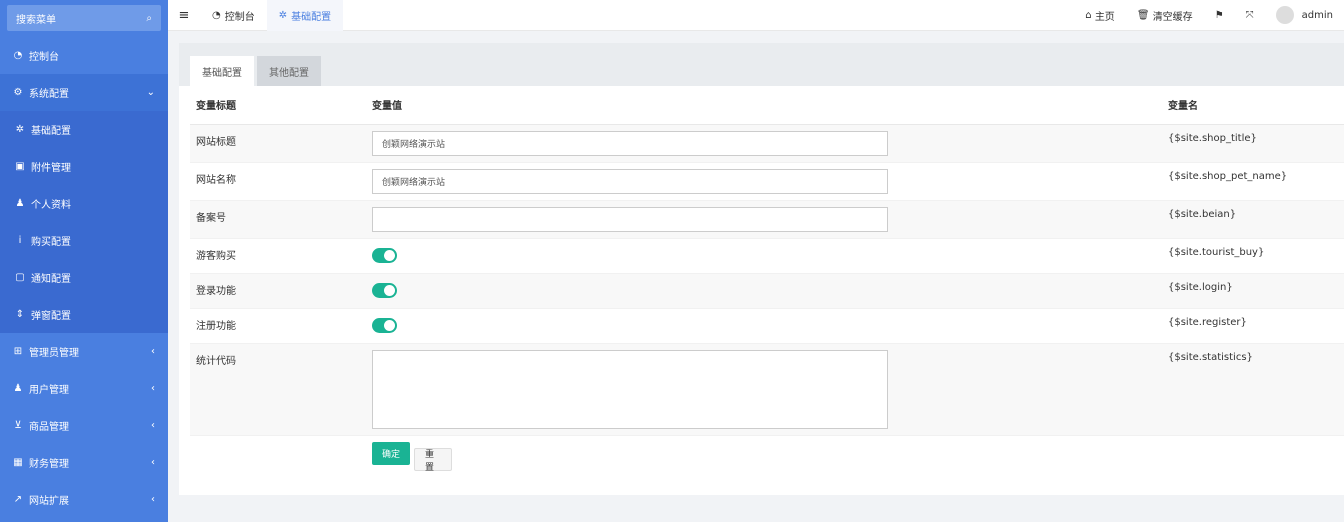 This screenshot has height=522, width=1344. What do you see at coordinates (305, 15) in the screenshot?
I see `tab-basic-config: ✲ 基础配置` at bounding box center [305, 15].